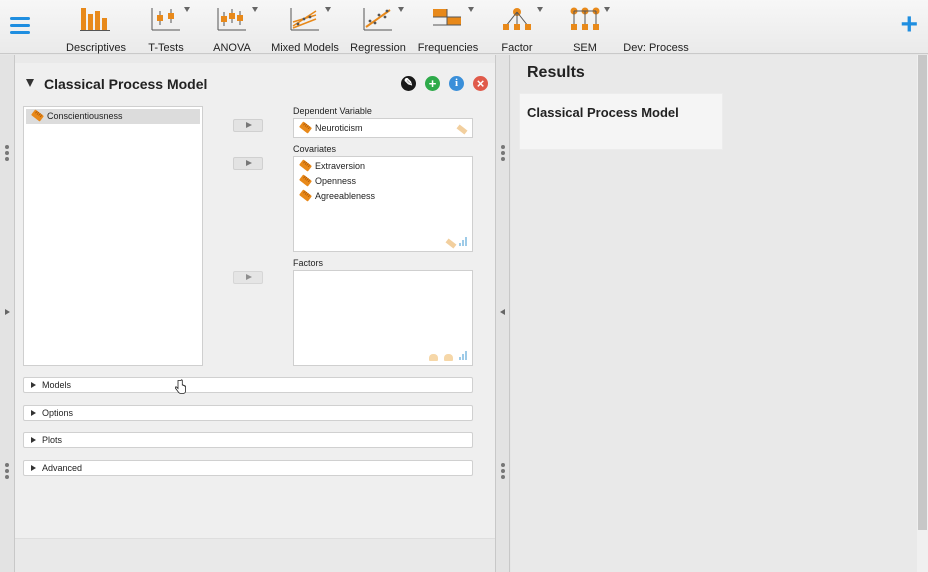  What do you see at coordinates (340, 166) in the screenshot?
I see `covariate-label: Extraversion` at bounding box center [340, 166].